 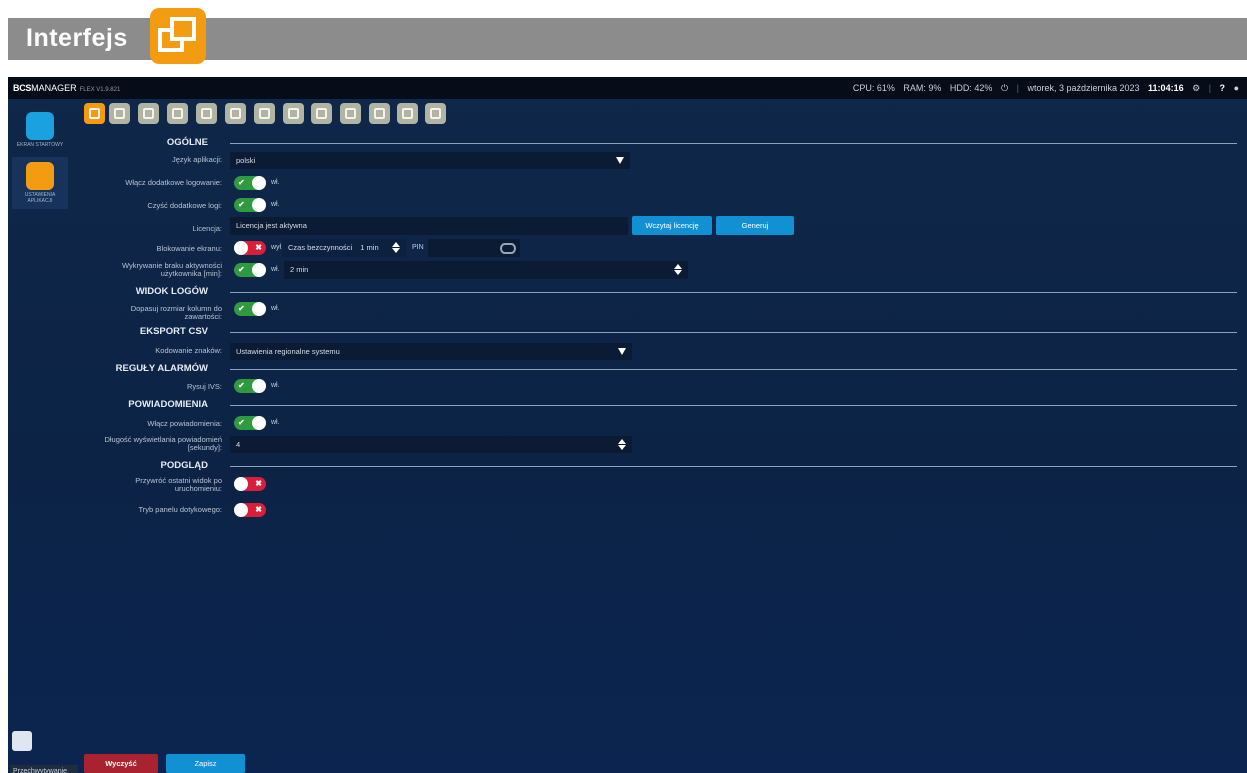 What do you see at coordinates (250, 309) in the screenshot?
I see `fit-columns-toggle: ✔` at bounding box center [250, 309].